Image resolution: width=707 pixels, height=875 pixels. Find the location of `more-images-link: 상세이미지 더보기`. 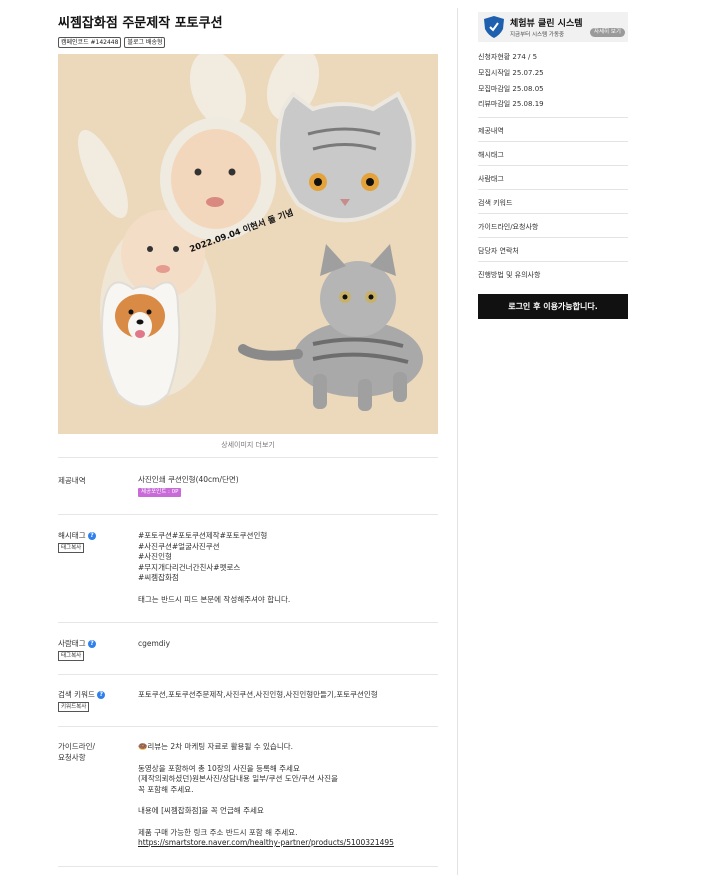

more-images-link: 상세이미지 더보기 is located at coordinates (248, 445).